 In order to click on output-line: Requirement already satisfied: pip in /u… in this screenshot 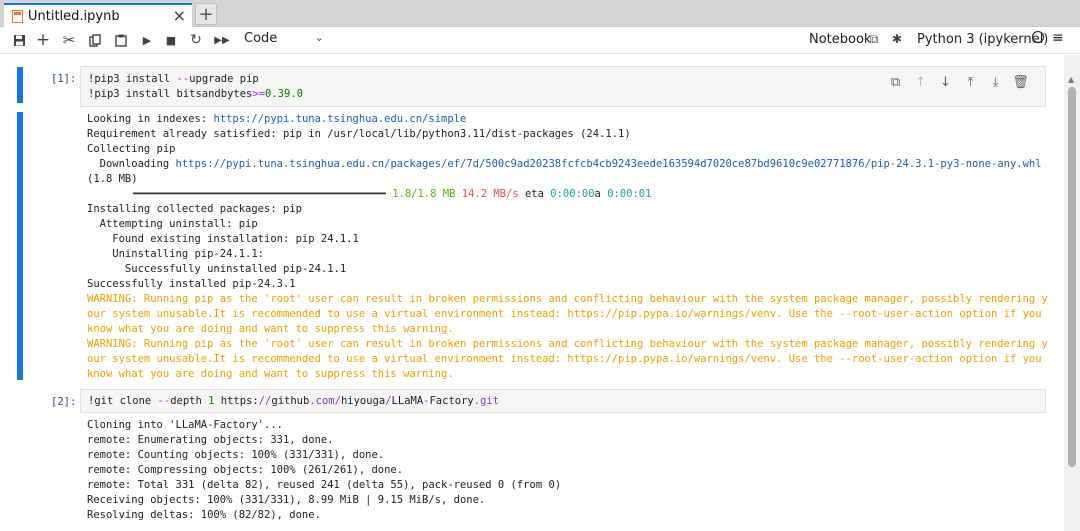, I will do `click(359, 134)`.